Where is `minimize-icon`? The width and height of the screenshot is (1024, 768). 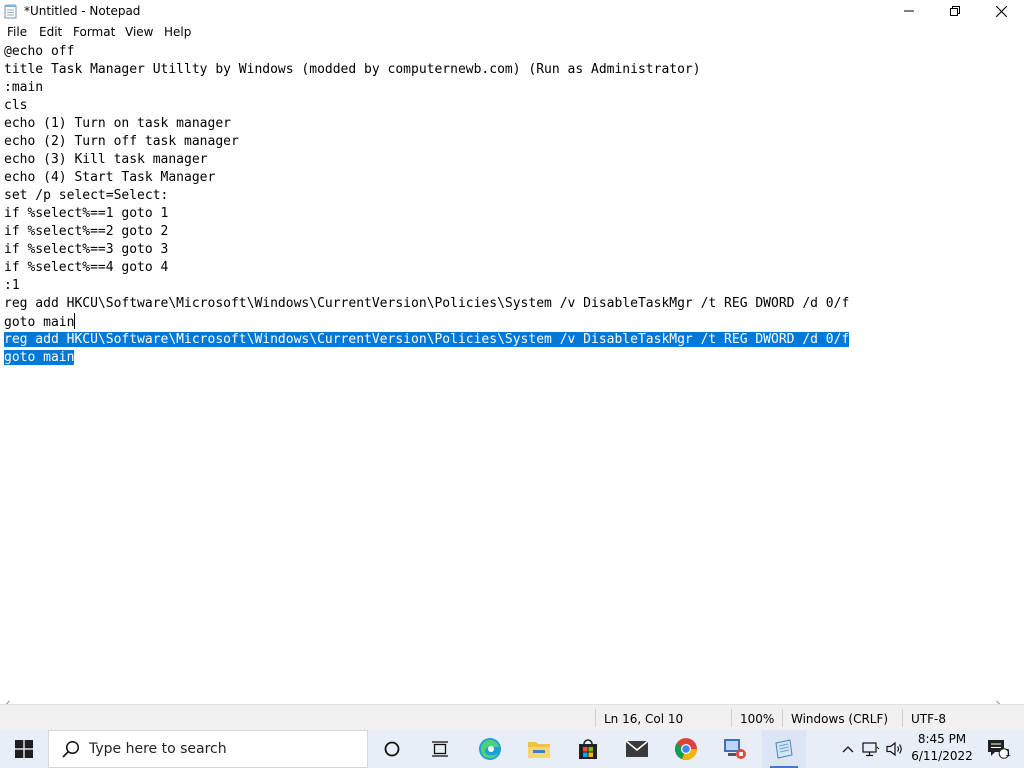 minimize-icon is located at coordinates (909, 11).